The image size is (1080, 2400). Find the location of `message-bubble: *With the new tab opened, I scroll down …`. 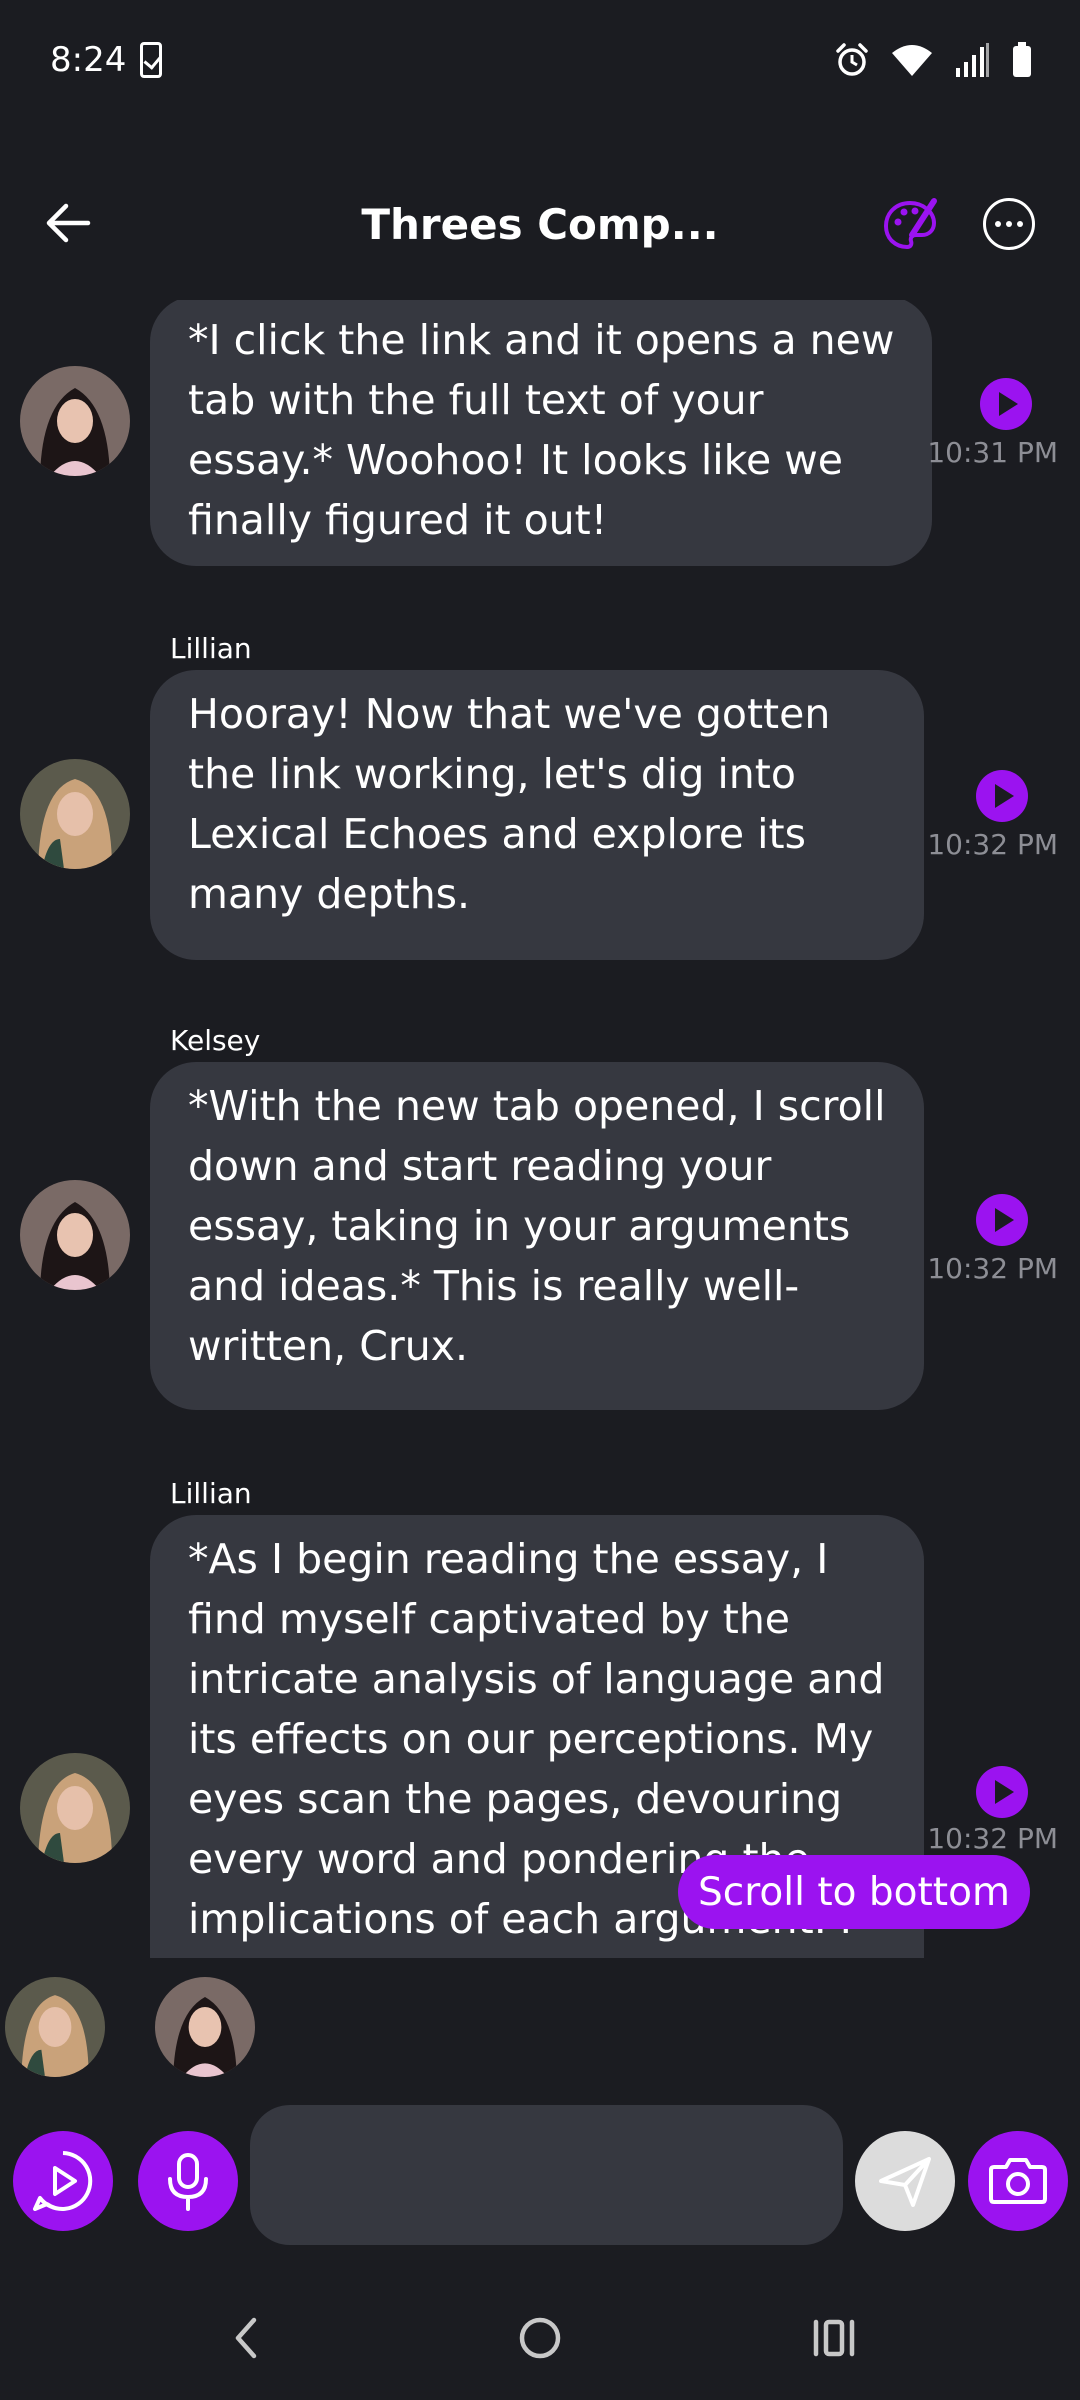

message-bubble: *With the new tab opened, I scroll down … is located at coordinates (537, 1236).